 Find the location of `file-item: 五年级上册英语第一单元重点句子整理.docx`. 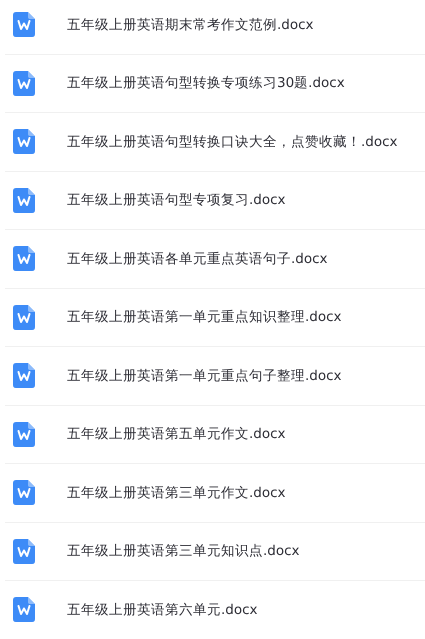

file-item: 五年级上册英语第一单元重点句子整理.docx is located at coordinates (215, 376).